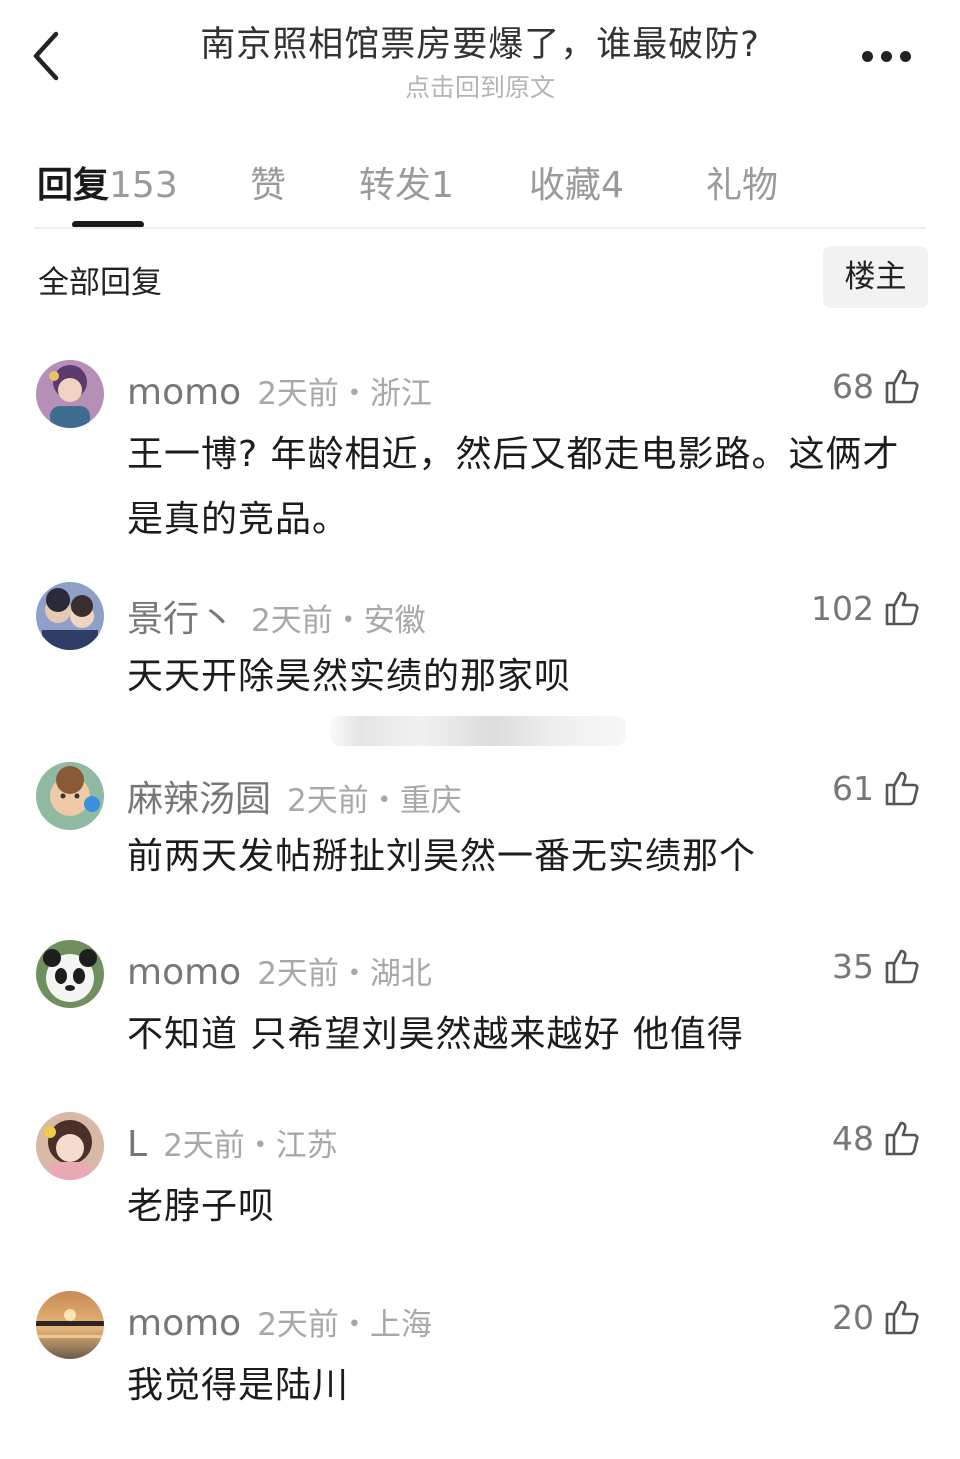 The image size is (960, 1459). Describe the element at coordinates (877, 1138) in the screenshot. I see `like-button: 48` at that location.